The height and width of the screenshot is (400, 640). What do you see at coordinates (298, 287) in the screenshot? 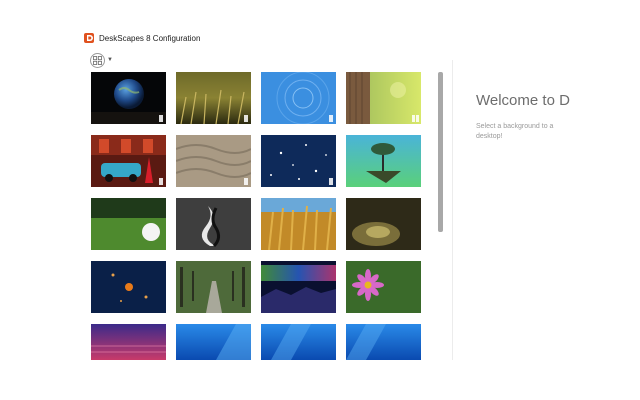
I see `thumbnail-aurora-lake` at bounding box center [298, 287].